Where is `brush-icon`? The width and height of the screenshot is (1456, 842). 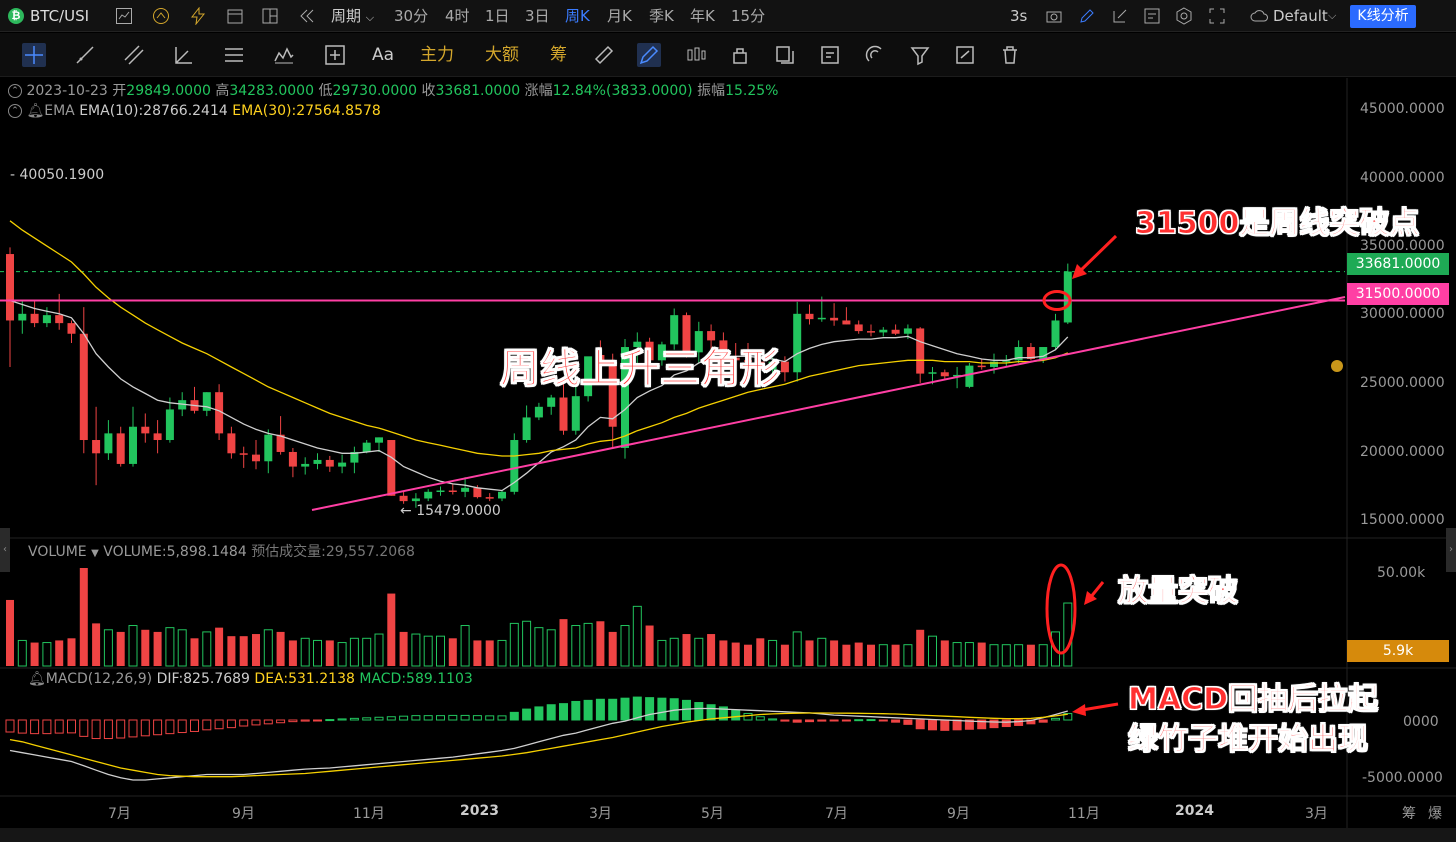
brush-icon is located at coordinates (649, 55).